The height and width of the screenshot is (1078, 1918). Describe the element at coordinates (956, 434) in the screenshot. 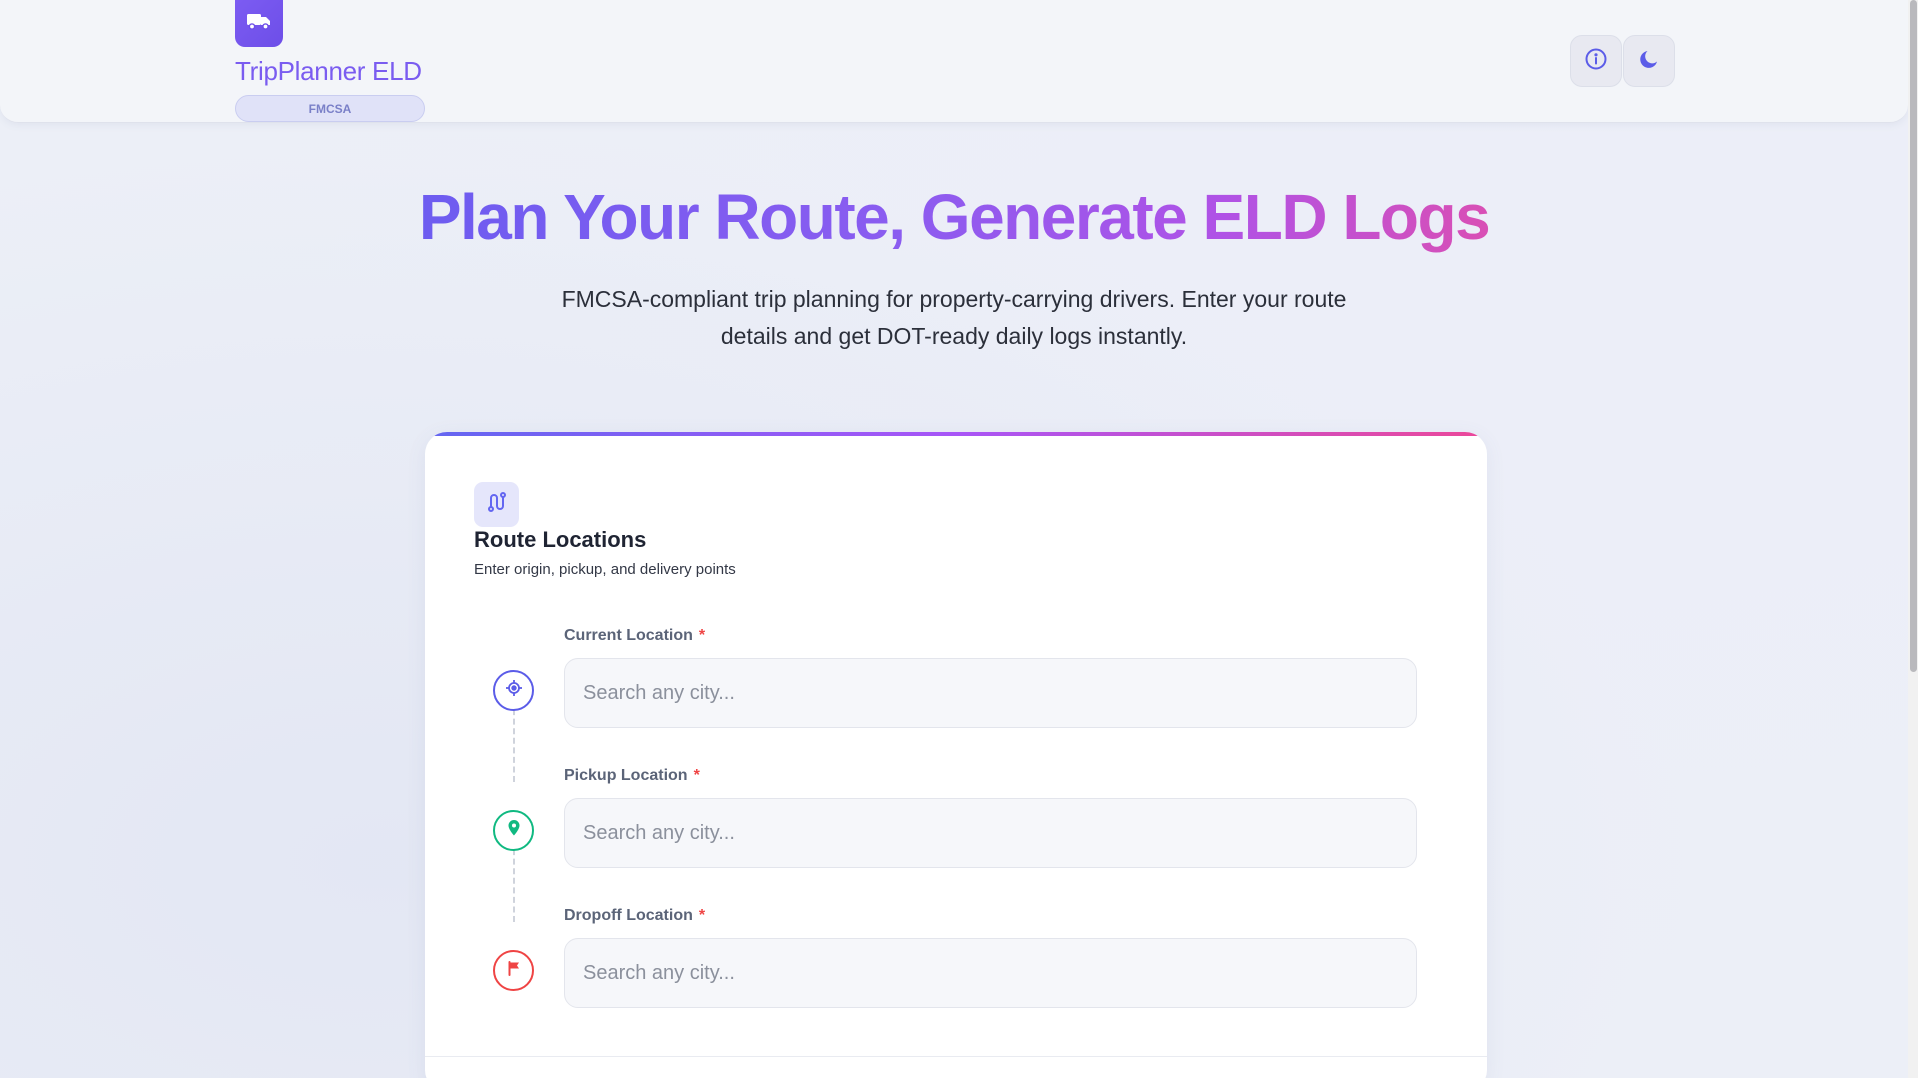

I see `card-accent-bar` at that location.